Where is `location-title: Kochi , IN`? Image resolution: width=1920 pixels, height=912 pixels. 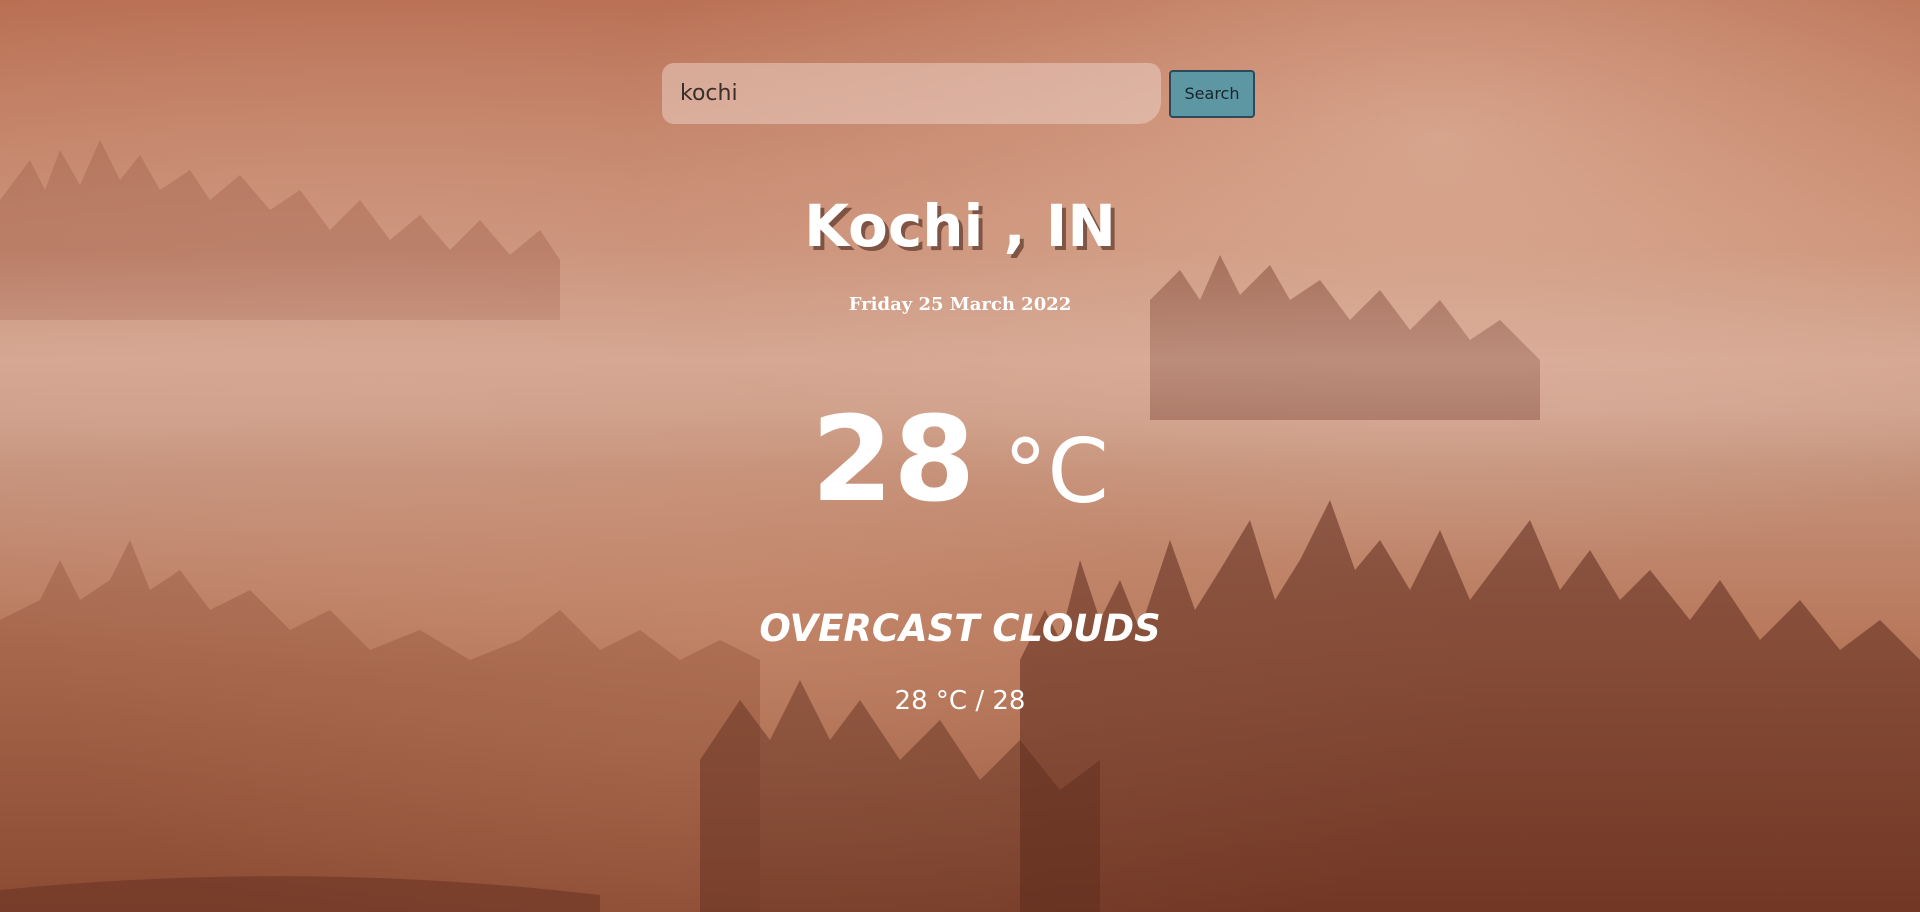
location-title: Kochi , IN is located at coordinates (960, 226).